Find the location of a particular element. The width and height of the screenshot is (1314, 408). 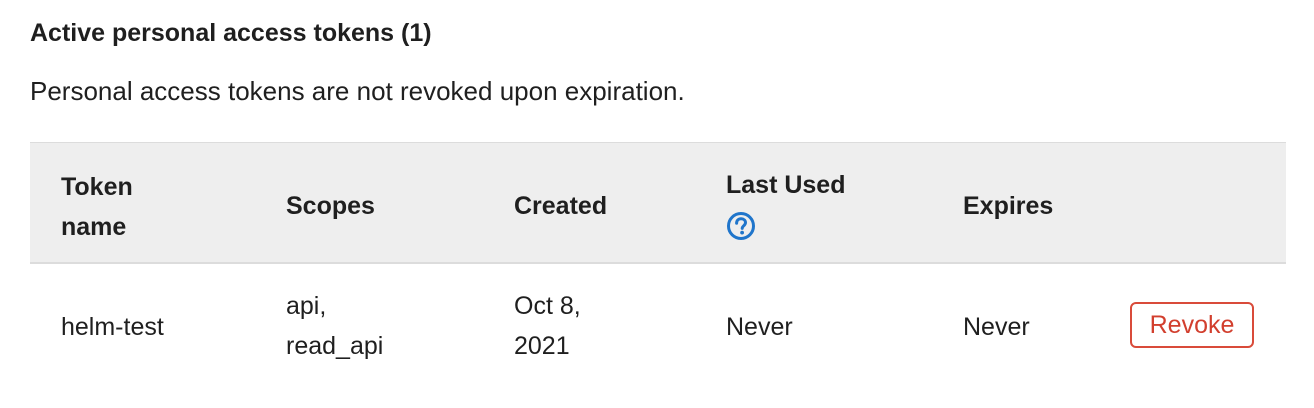

question-circle-icon is located at coordinates (741, 226).